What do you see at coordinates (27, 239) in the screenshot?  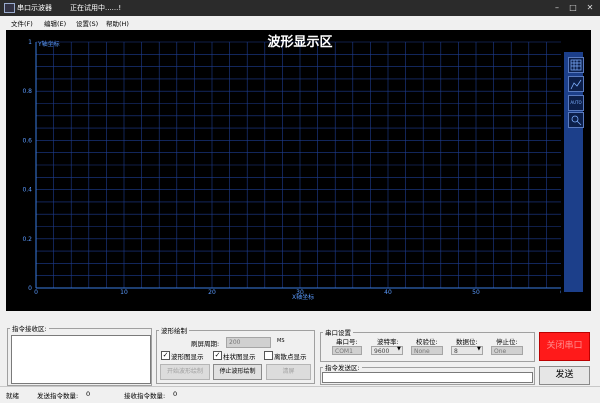 I see `y-tick-label: 0.2` at bounding box center [27, 239].